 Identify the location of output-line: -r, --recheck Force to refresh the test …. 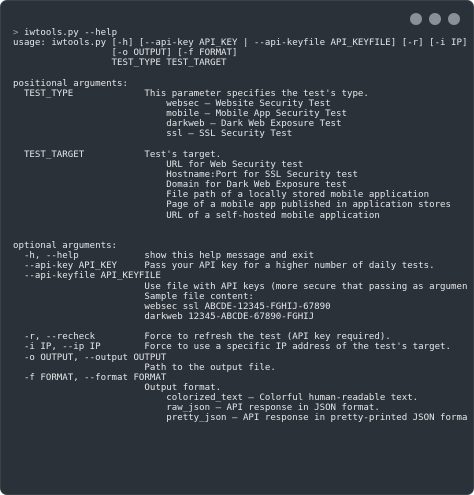
(202, 337).